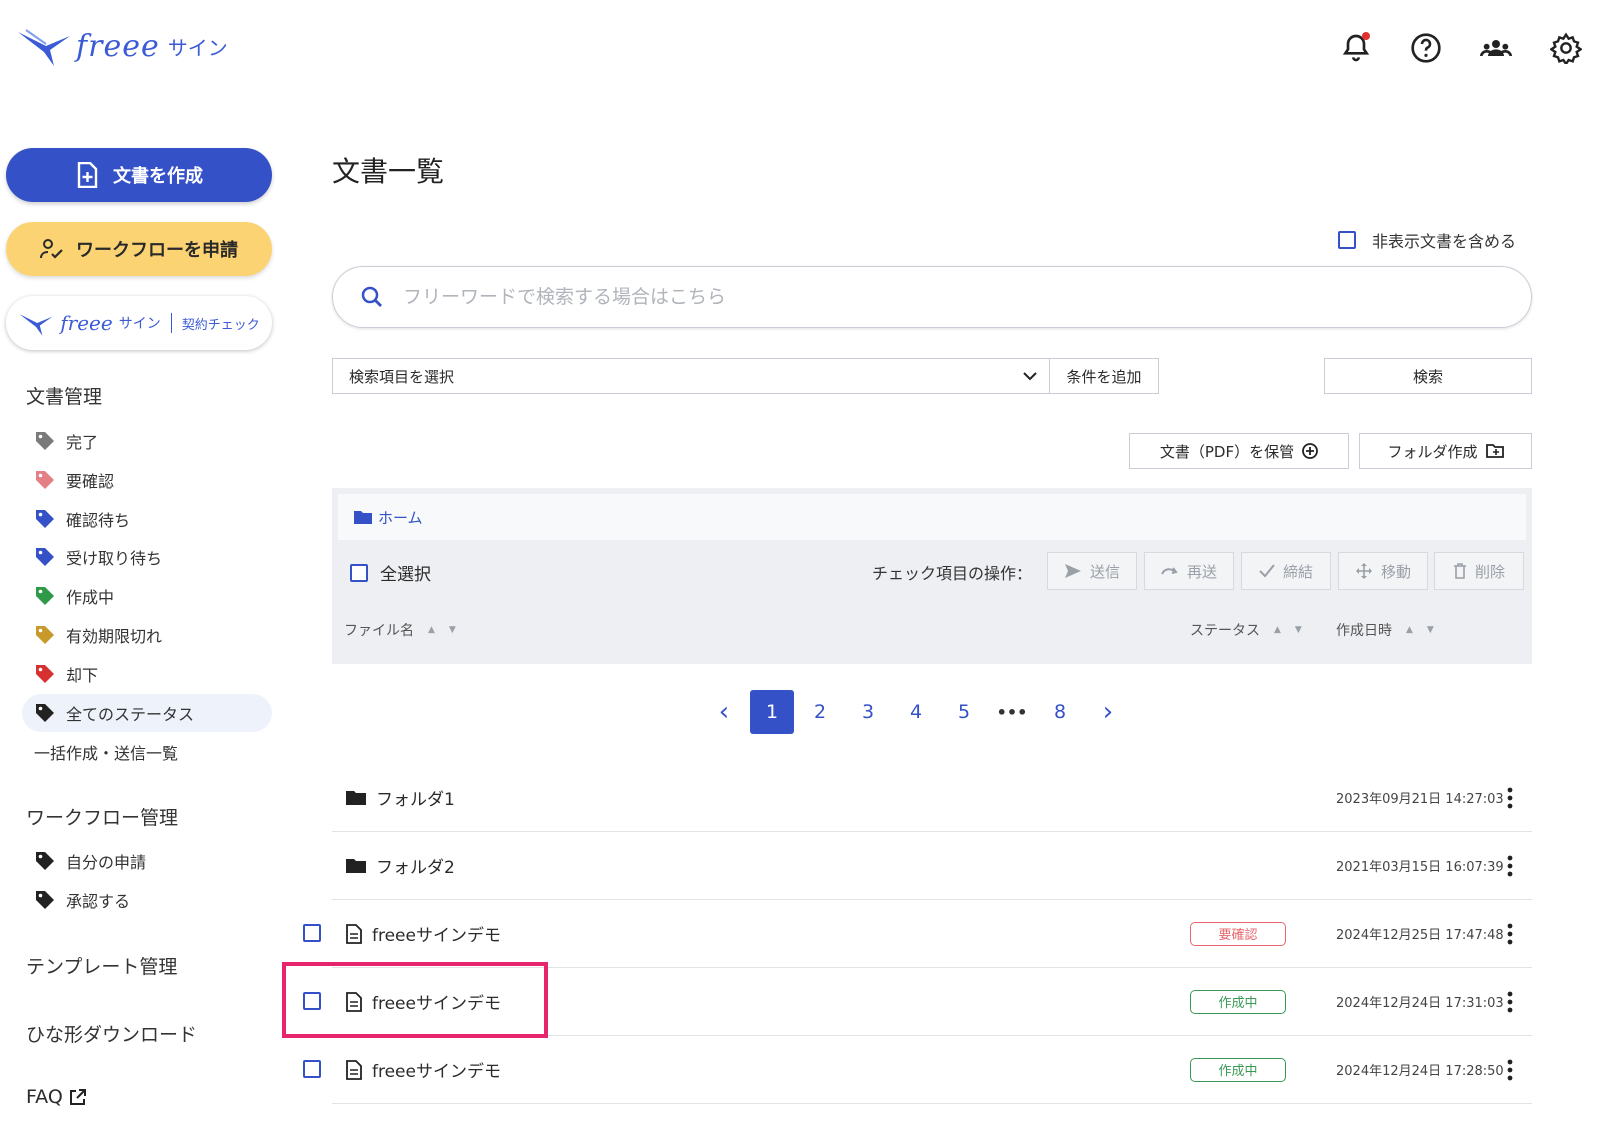  What do you see at coordinates (932, 798) in the screenshot?
I see `table-row: フォルダ1 2023年09月21日 14:27:03` at bounding box center [932, 798].